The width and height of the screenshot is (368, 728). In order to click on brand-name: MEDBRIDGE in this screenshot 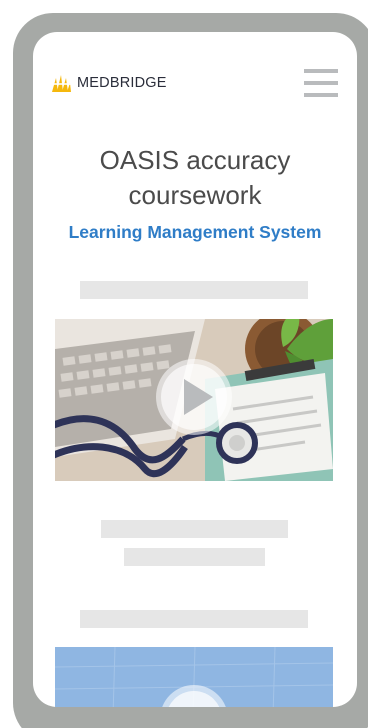, I will do `click(122, 83)`.